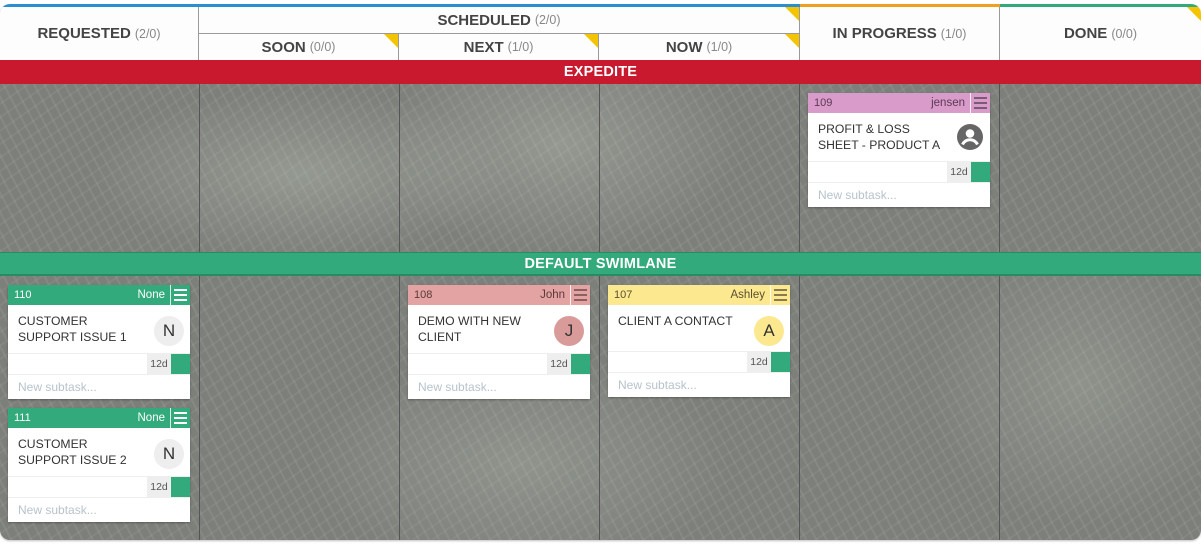  What do you see at coordinates (483, 47) in the screenshot?
I see `column-title: NEXT` at bounding box center [483, 47].